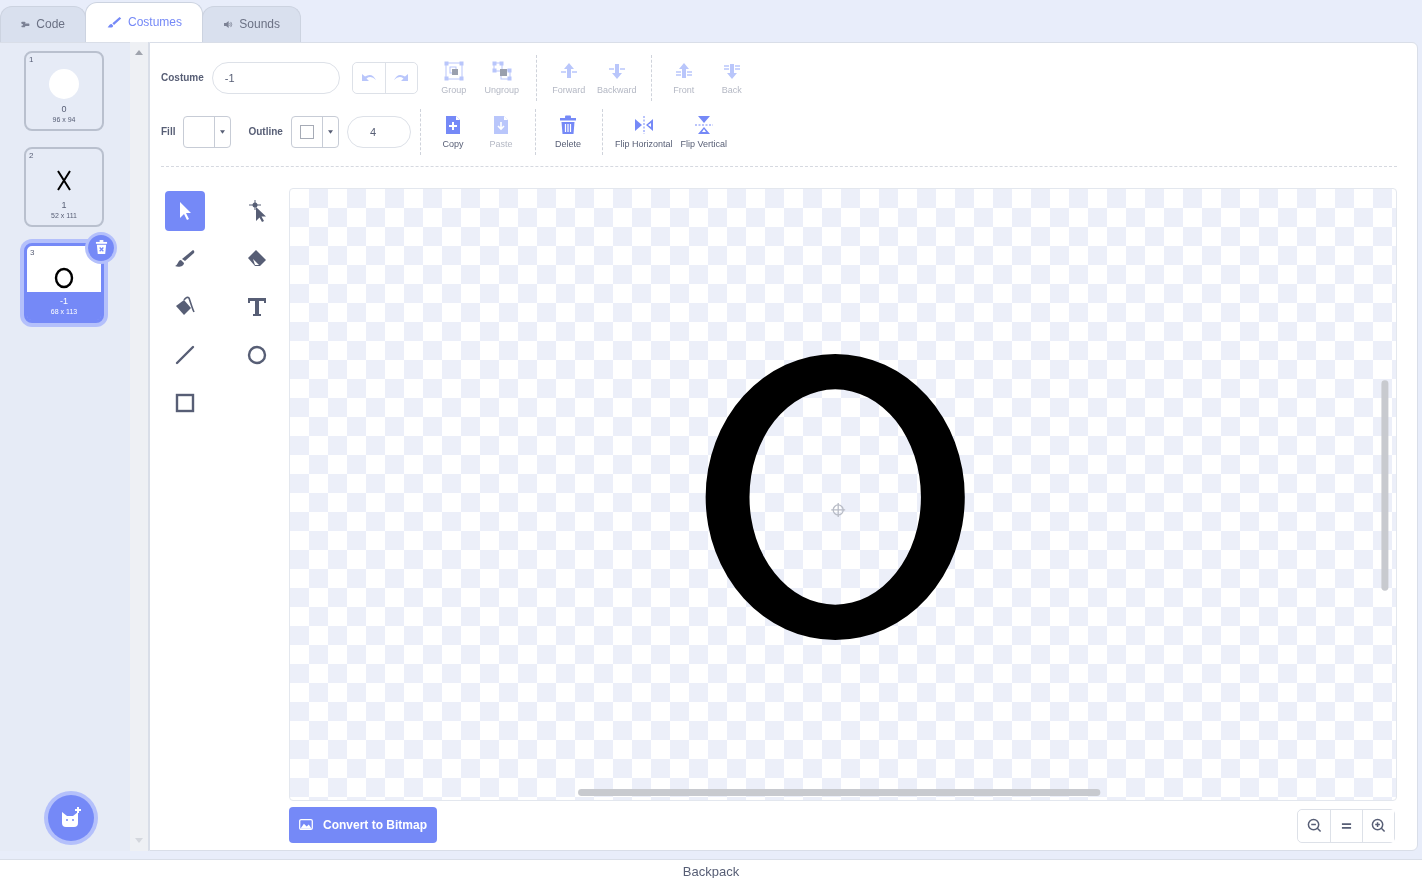 The image size is (1422, 878). I want to click on backpack-header: Backpack, so click(711, 869).